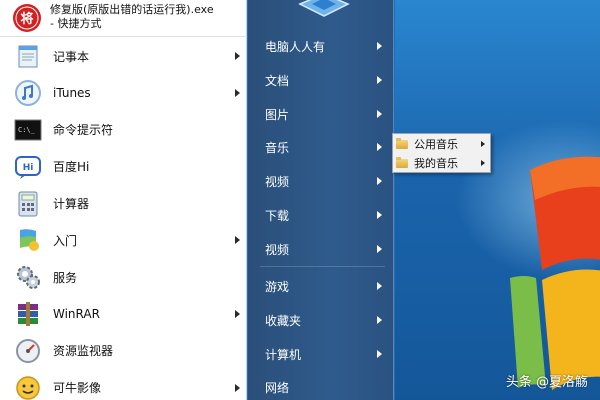 The width and height of the screenshot is (600, 400). I want to click on places-item-pictures: 图片, so click(321, 114).